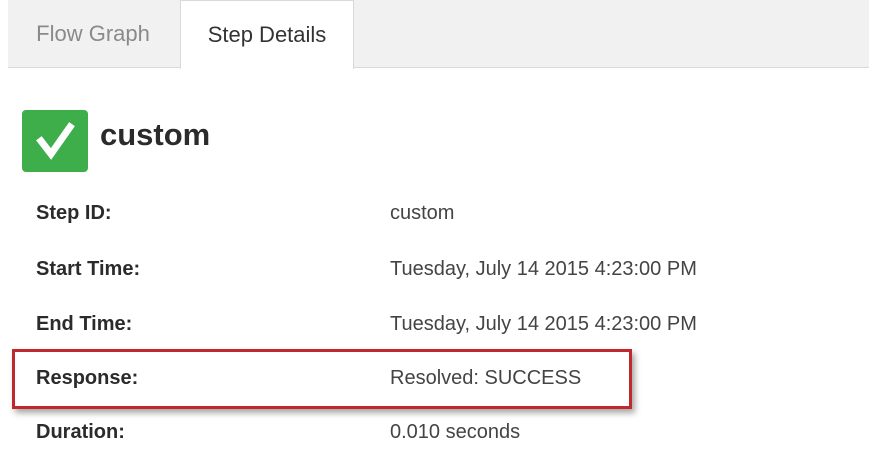 This screenshot has height=454, width=869. I want to click on tab-flow-graph: Flow Graph, so click(93, 34).